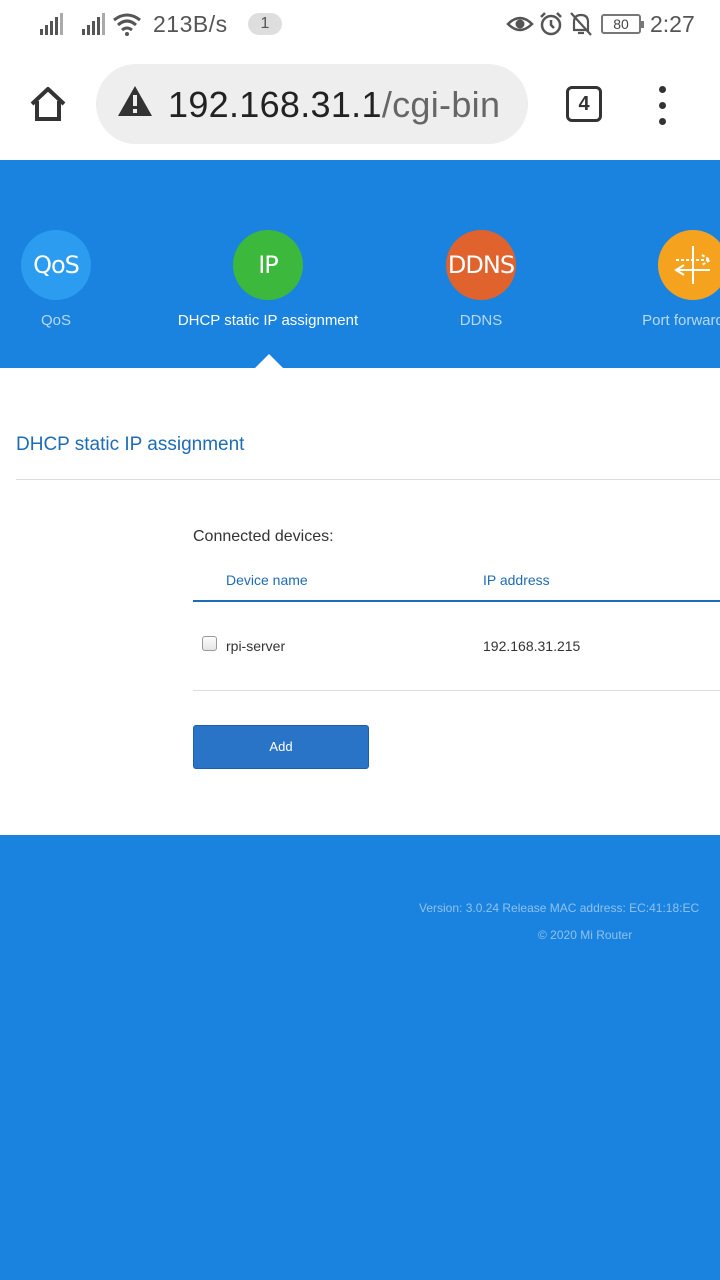  I want to click on connected-devices-label: Connected devices:, so click(263, 536).